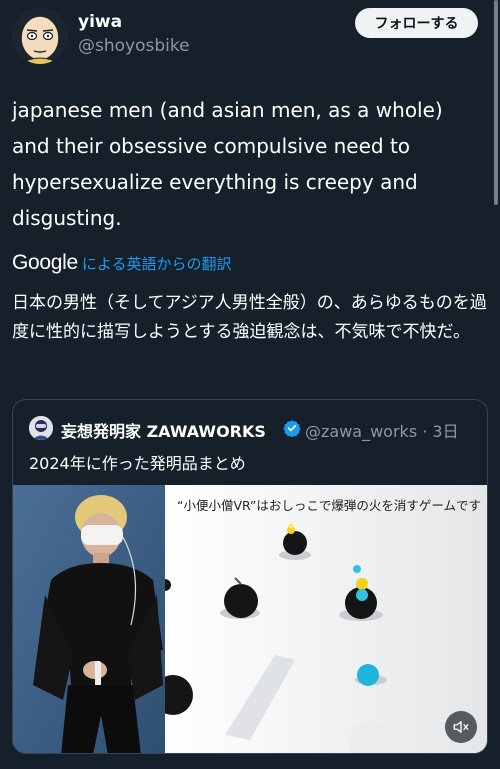  I want to click on translation-link: による英語からの翻訳, so click(157, 263).